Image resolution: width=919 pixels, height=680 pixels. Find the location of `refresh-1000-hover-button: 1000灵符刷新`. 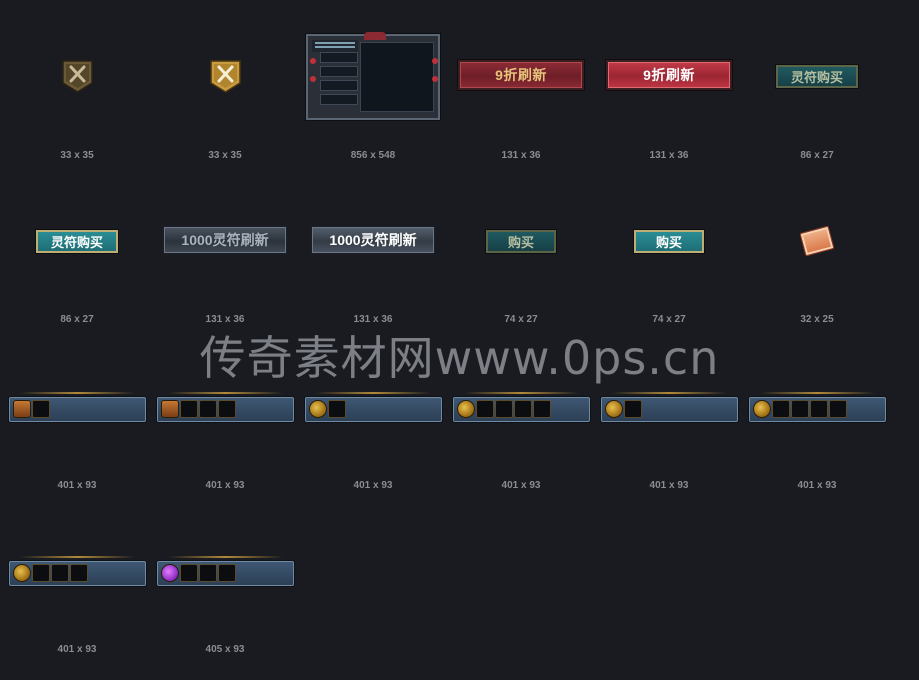

refresh-1000-hover-button: 1000灵符刷新 is located at coordinates (373, 240).